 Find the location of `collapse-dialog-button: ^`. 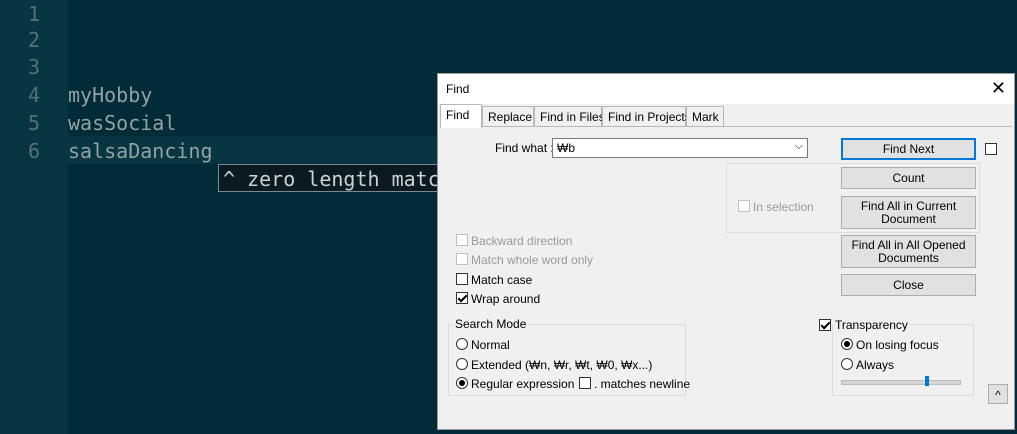

collapse-dialog-button: ^ is located at coordinates (998, 394).